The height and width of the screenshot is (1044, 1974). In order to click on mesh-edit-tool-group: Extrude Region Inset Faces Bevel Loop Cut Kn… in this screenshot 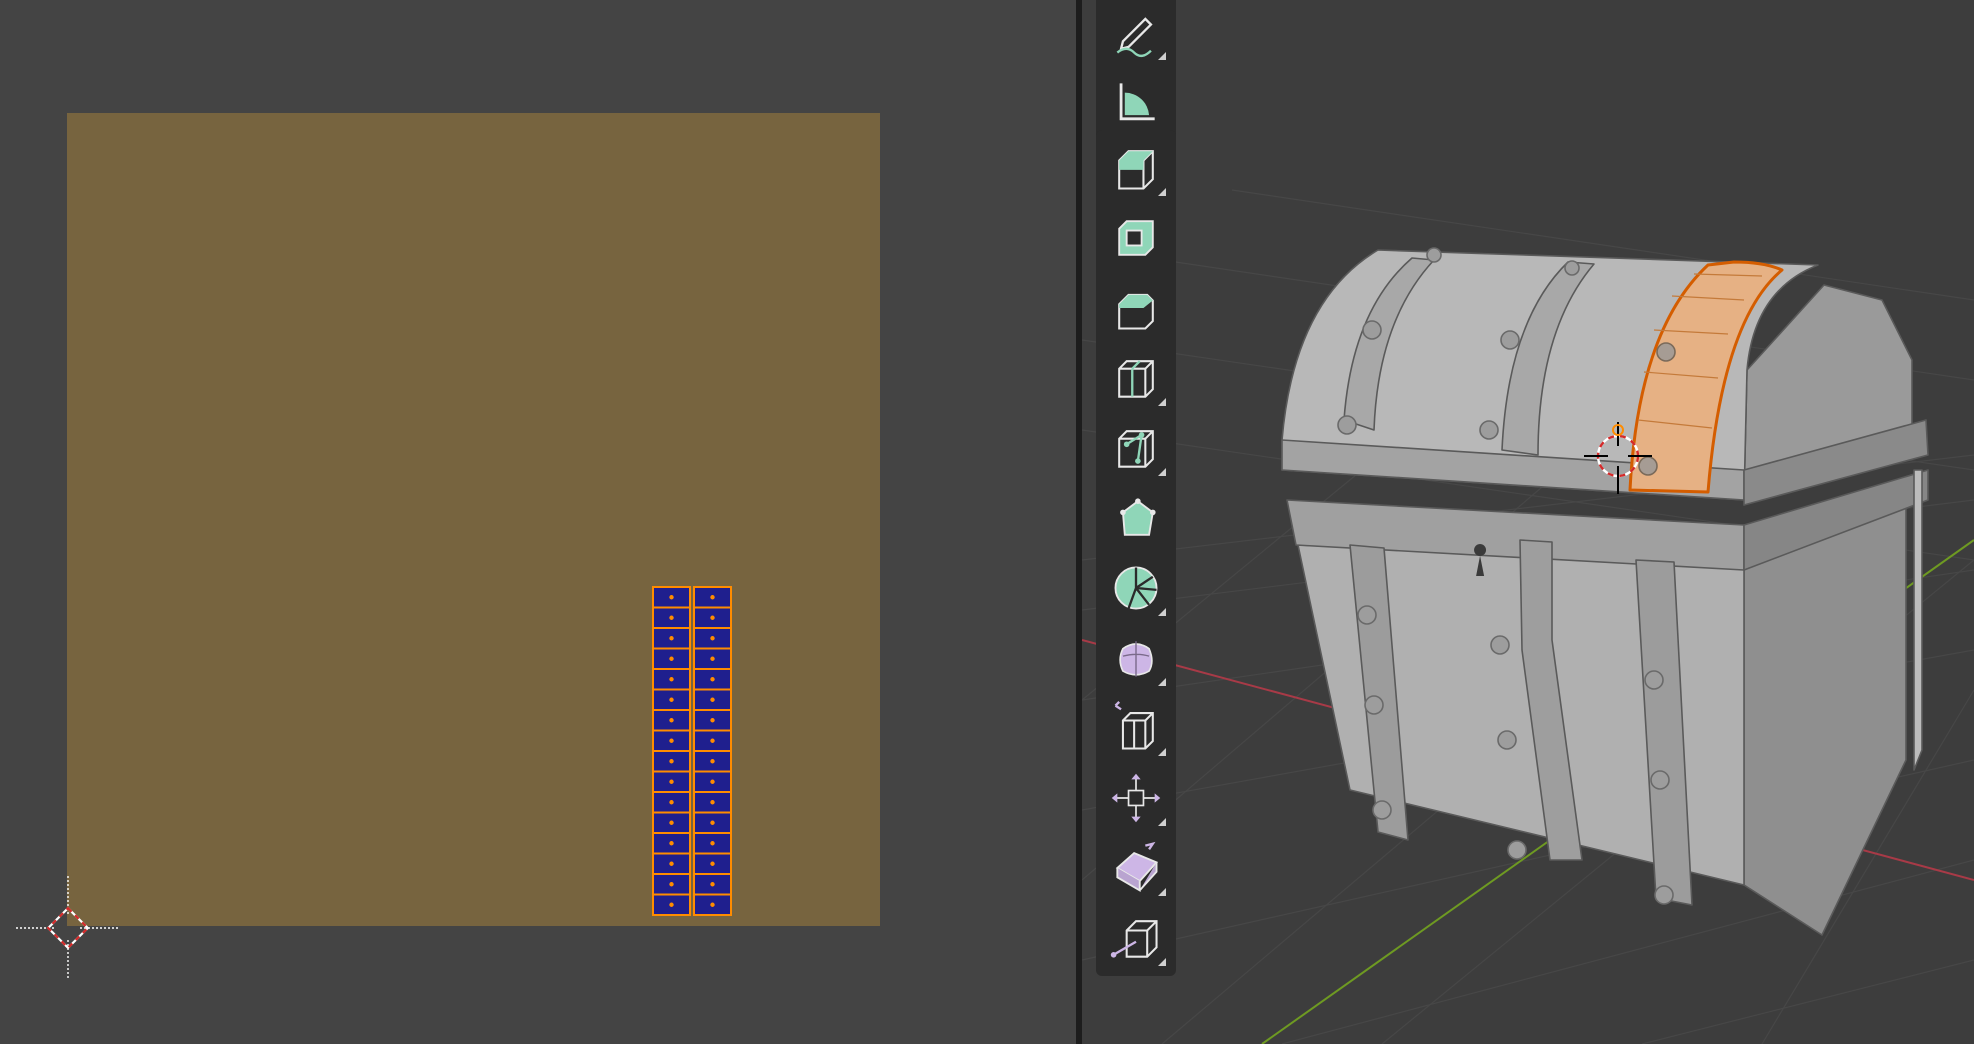, I will do `click(1136, 553)`.